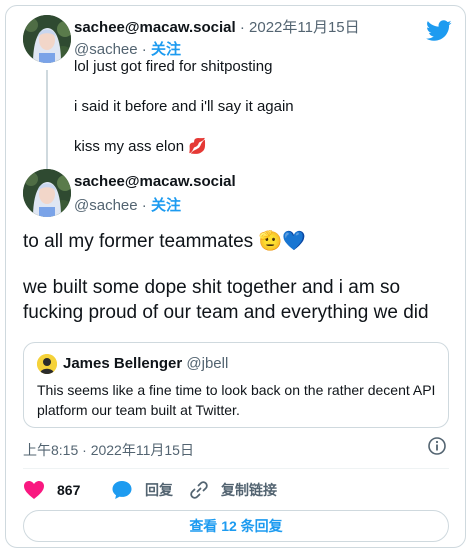 This screenshot has width=471, height=553. Describe the element at coordinates (108, 450) in the screenshot. I see `tweet-timestamp: 上午8:15 · 2022年11月15日` at that location.